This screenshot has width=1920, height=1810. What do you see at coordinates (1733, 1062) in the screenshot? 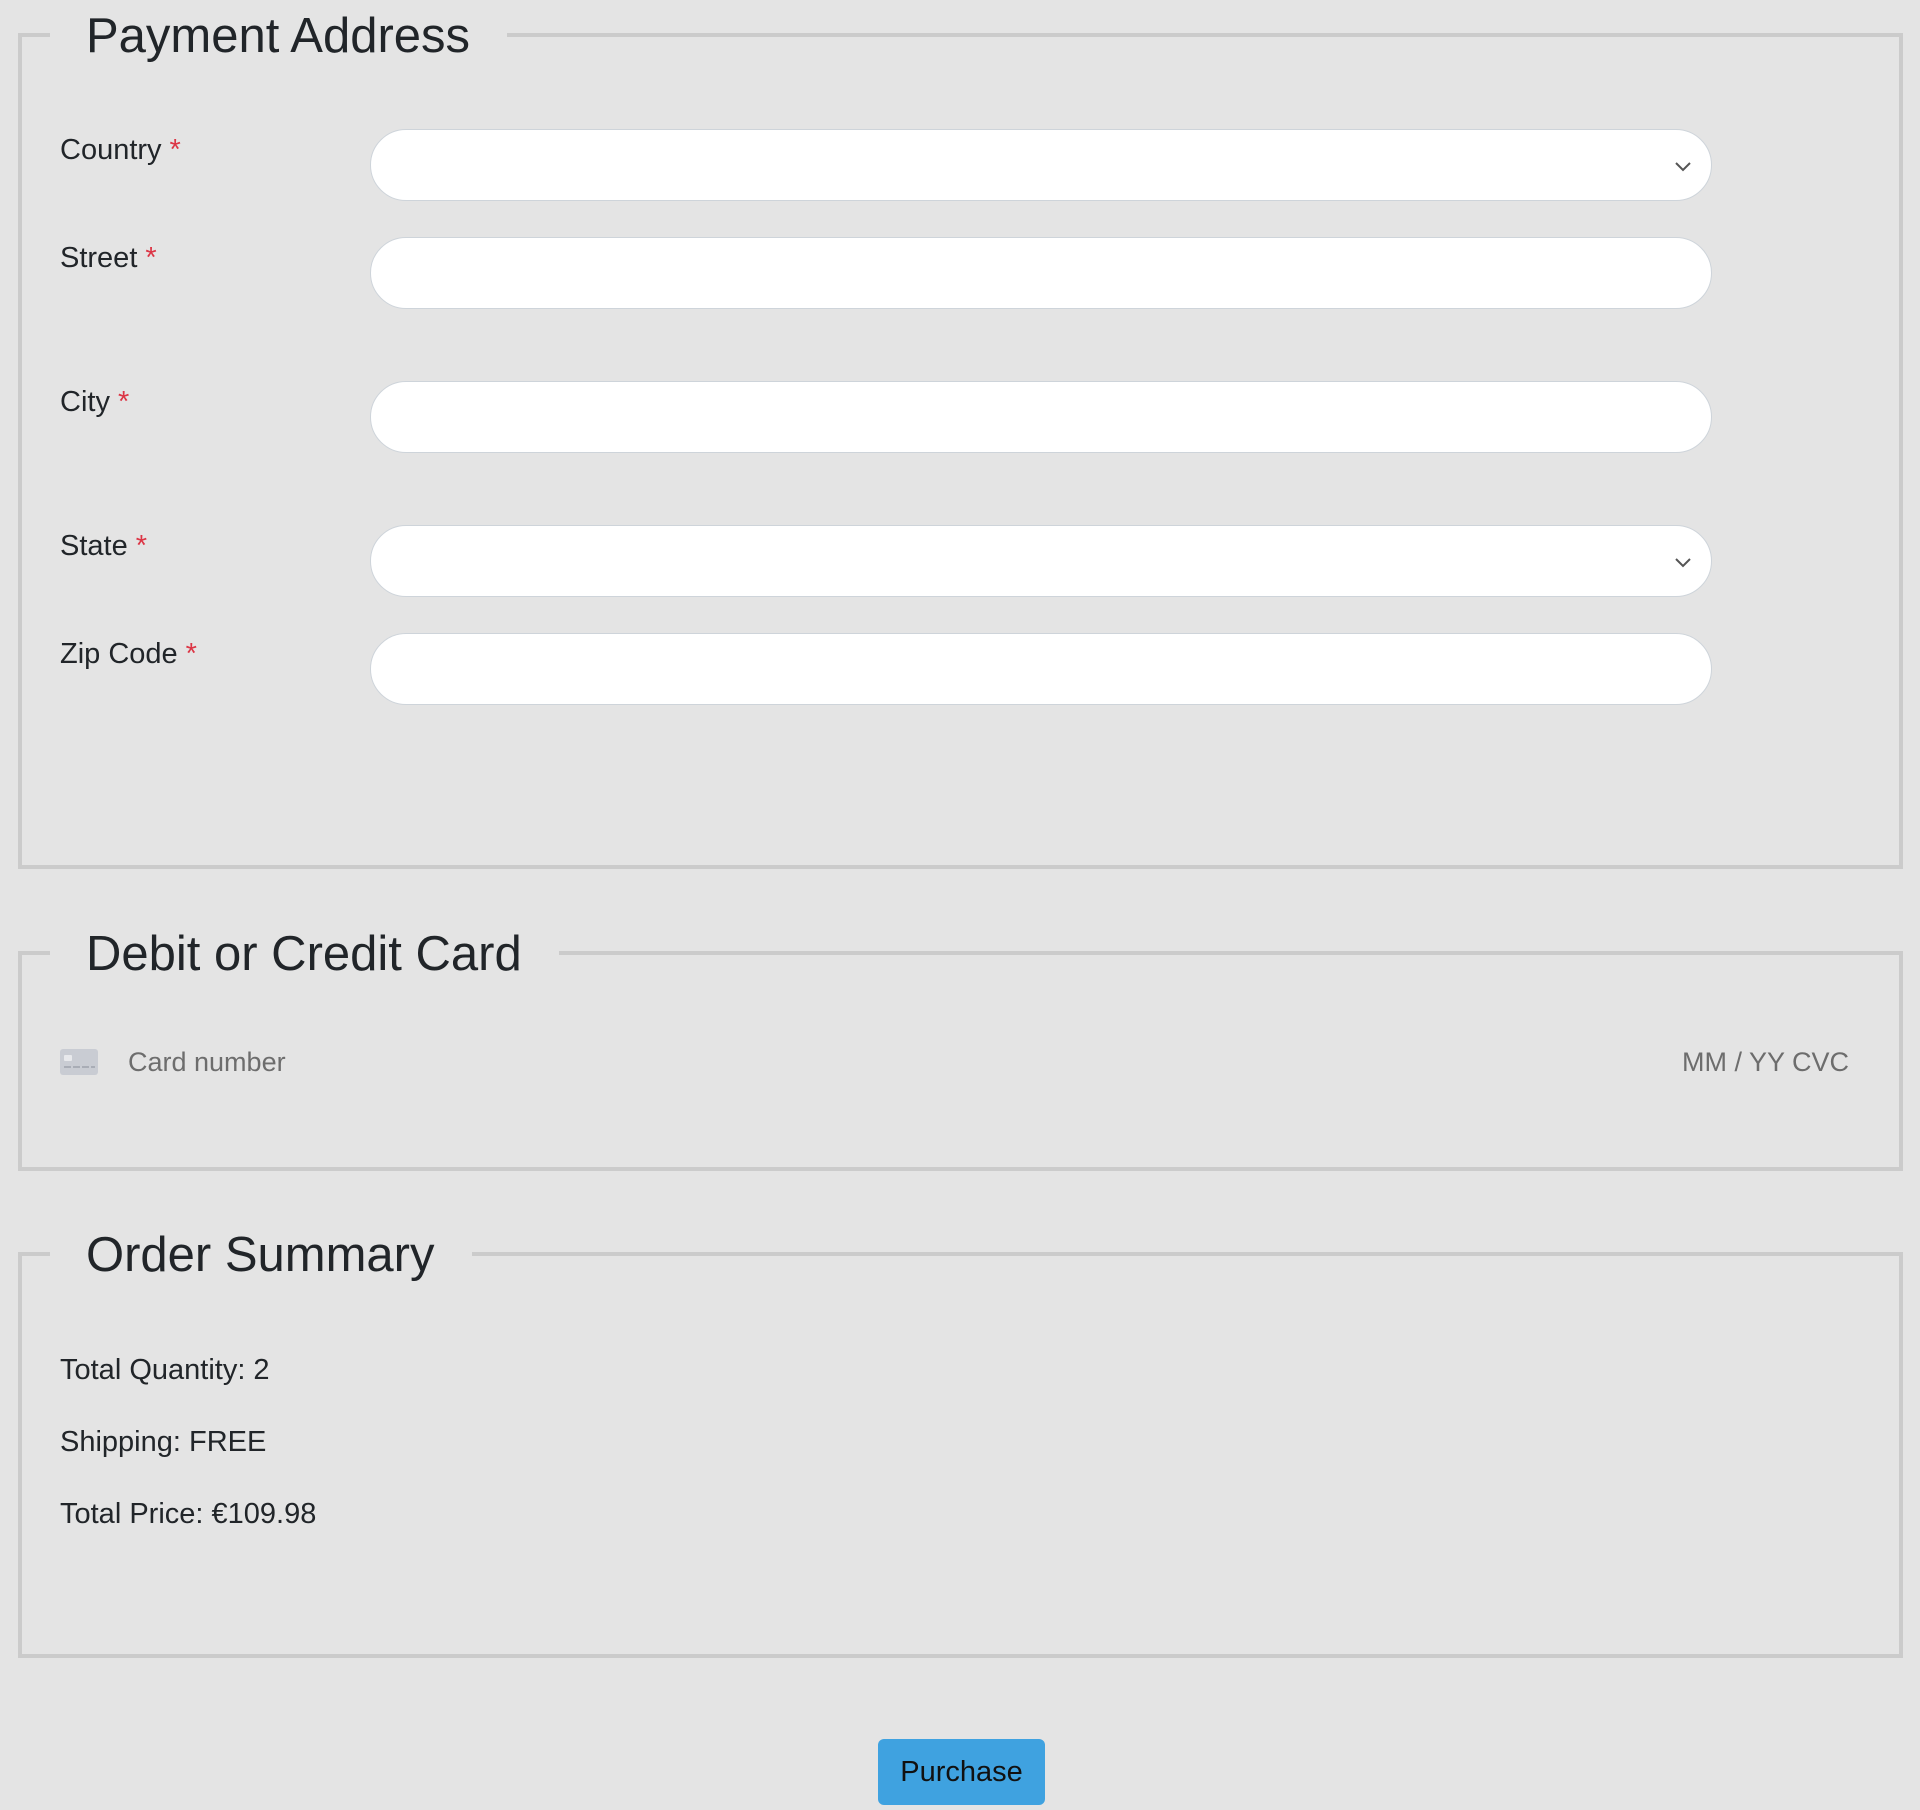
I see `card-expiry-input: MM / YY` at bounding box center [1733, 1062].